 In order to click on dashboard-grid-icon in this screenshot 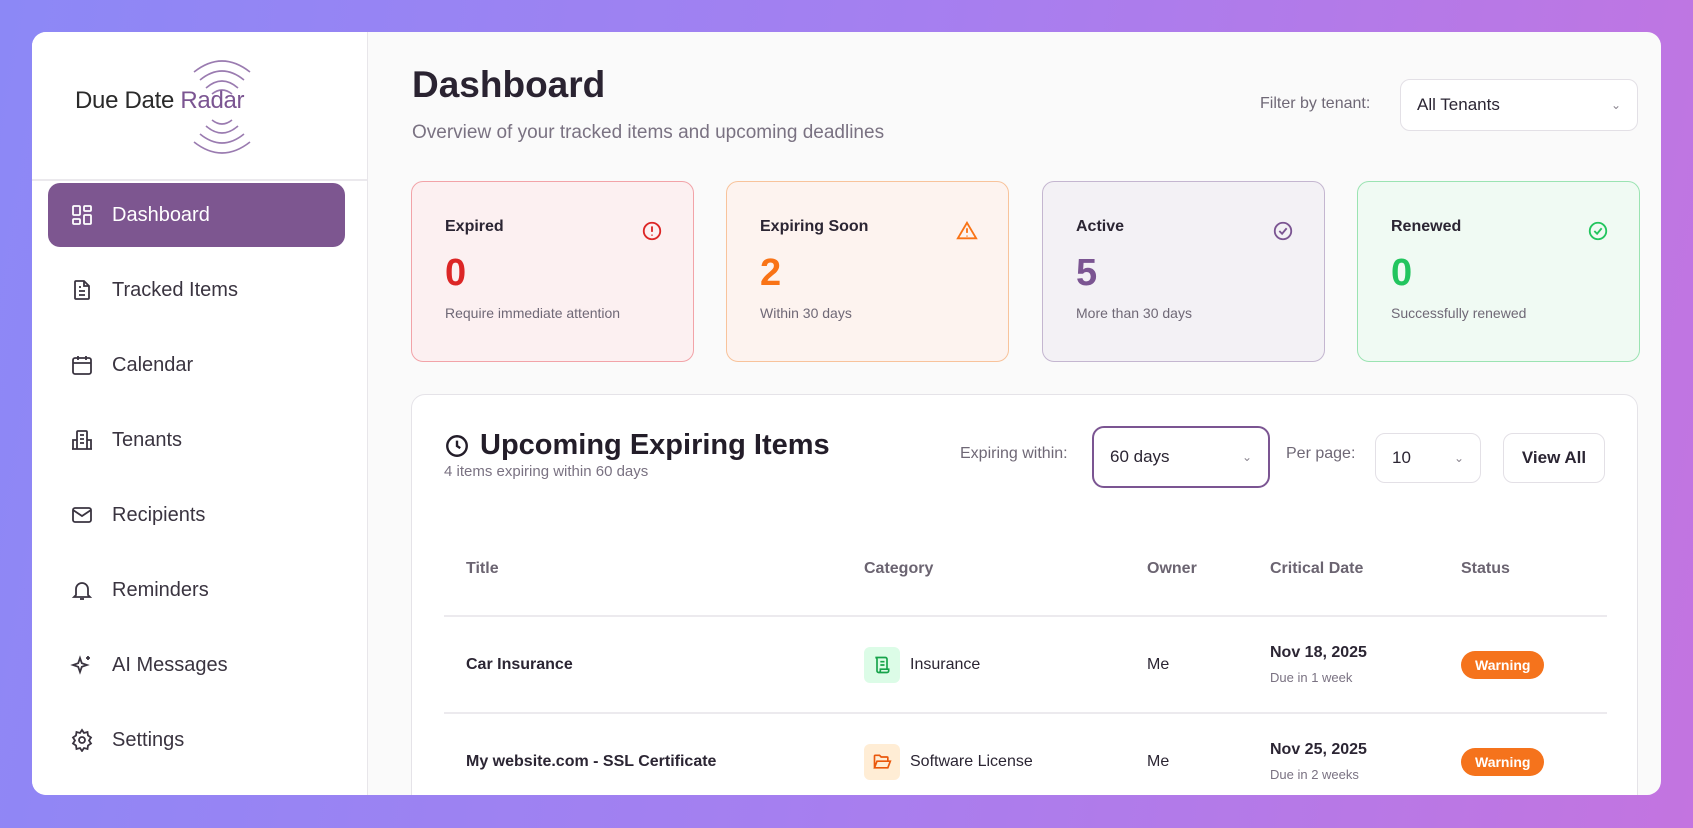, I will do `click(82, 215)`.